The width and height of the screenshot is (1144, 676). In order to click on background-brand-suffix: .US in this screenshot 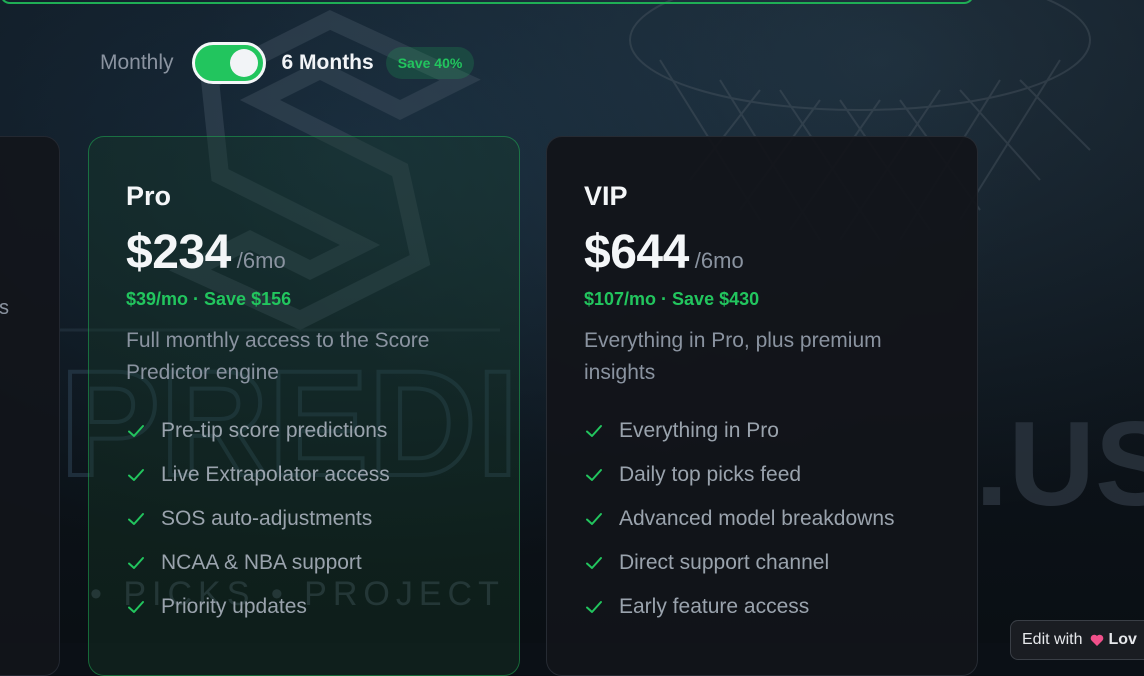, I will do `click(1059, 464)`.